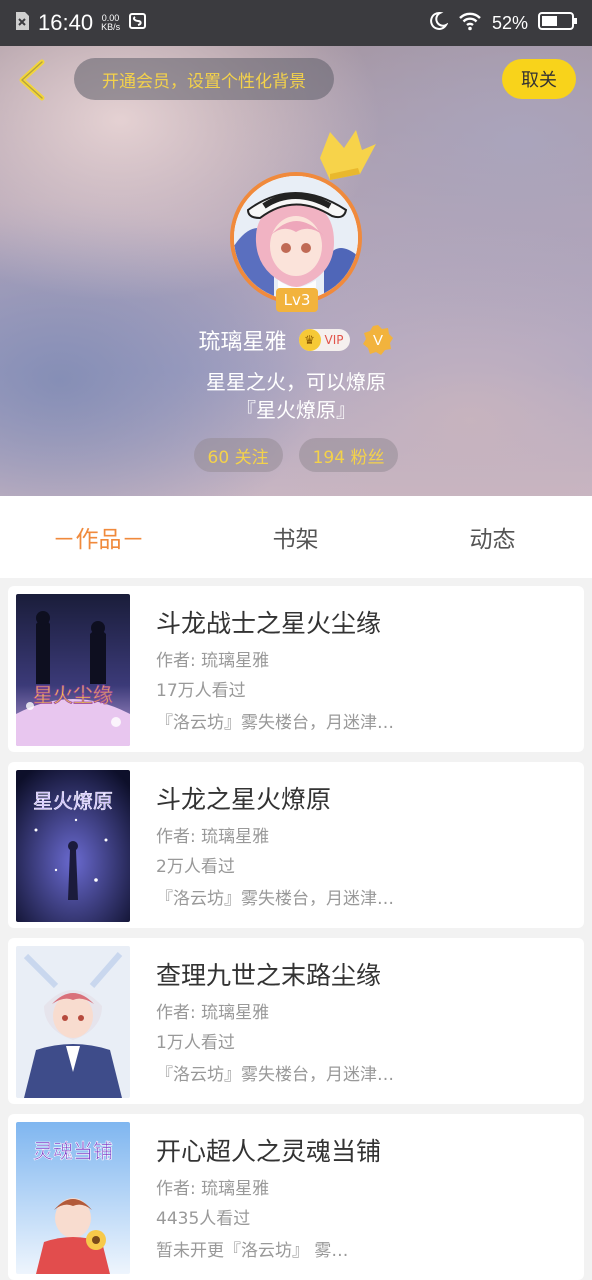 The height and width of the screenshot is (1280, 592). Describe the element at coordinates (73, 1151) in the screenshot. I see `svg-text: 灵魂当铺` at that location.